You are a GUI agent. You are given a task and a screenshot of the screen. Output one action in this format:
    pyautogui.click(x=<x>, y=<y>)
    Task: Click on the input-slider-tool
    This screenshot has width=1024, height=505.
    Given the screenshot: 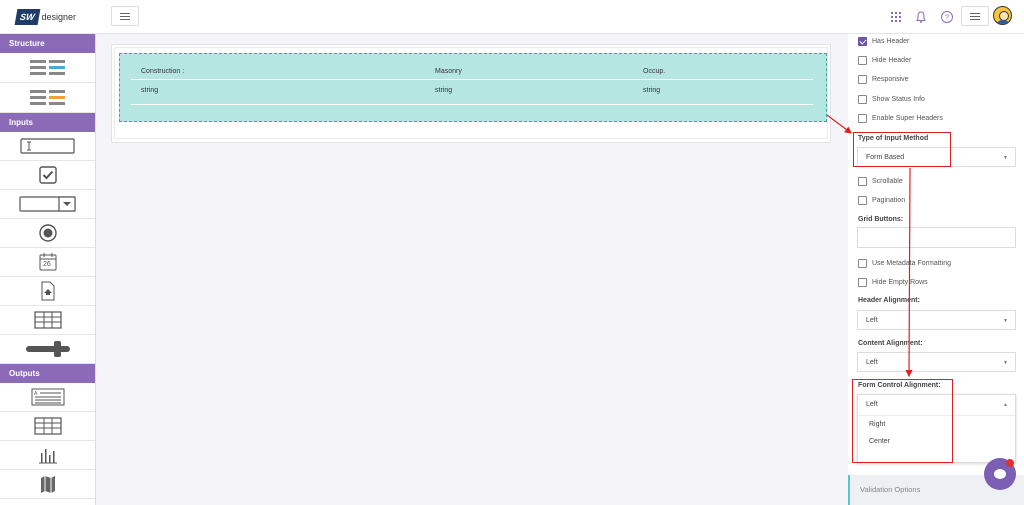 What is the action you would take?
    pyautogui.click(x=47, y=349)
    